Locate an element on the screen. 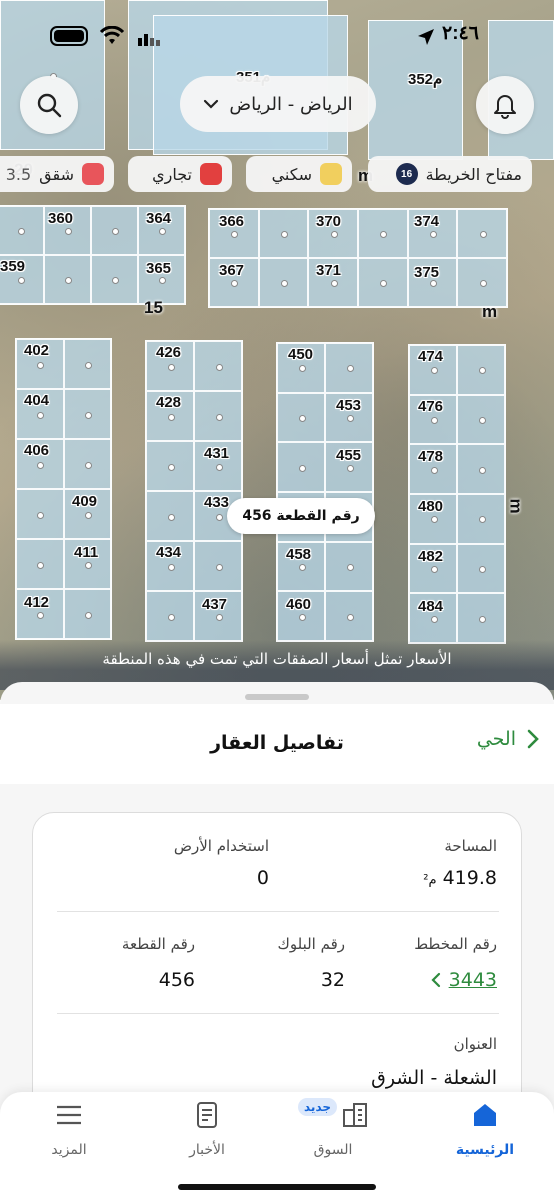 Image resolution: width=554 pixels, height=1200 pixels. apartments-swatch is located at coordinates (93, 174).